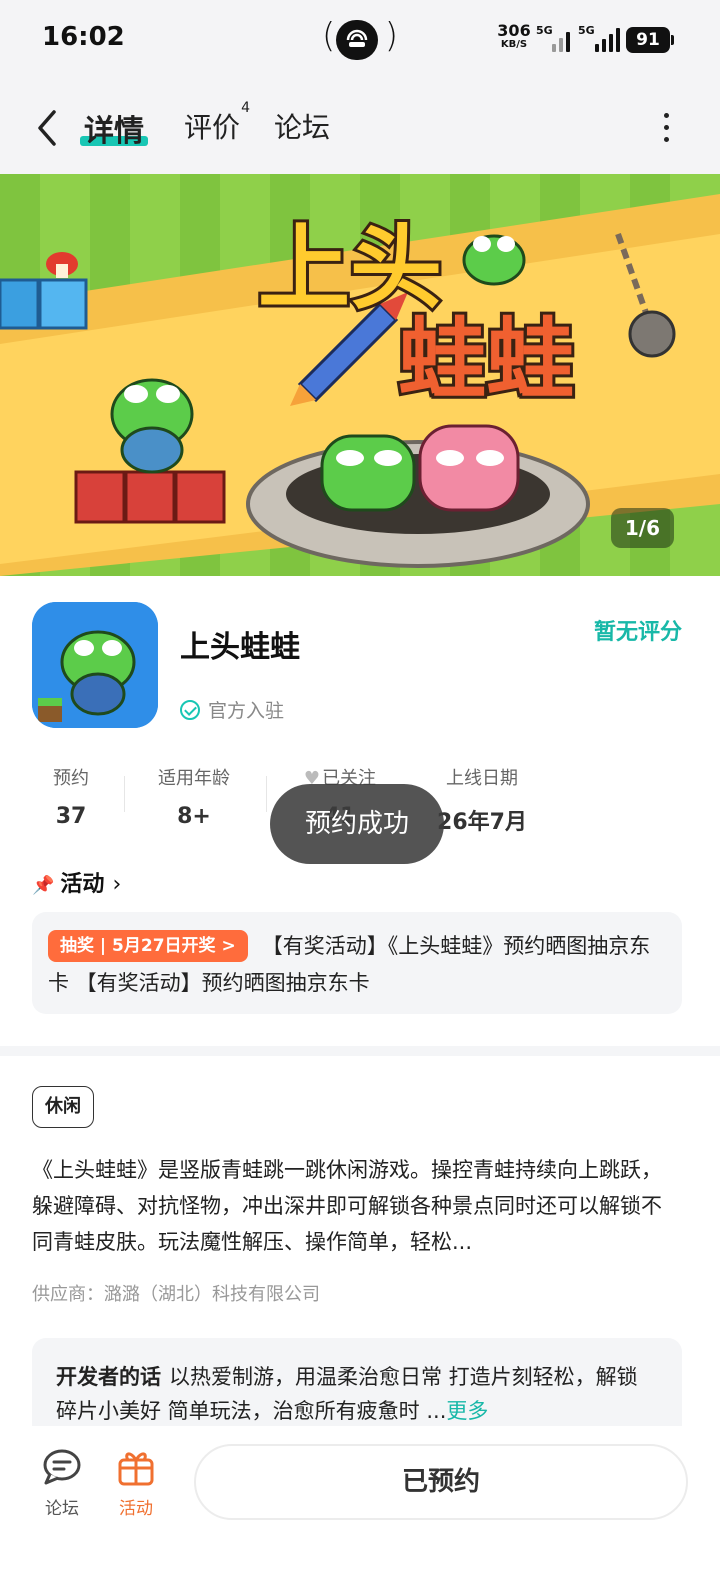 The image size is (720, 1584). What do you see at coordinates (136, 1469) in the screenshot?
I see `gift-icon` at bounding box center [136, 1469].